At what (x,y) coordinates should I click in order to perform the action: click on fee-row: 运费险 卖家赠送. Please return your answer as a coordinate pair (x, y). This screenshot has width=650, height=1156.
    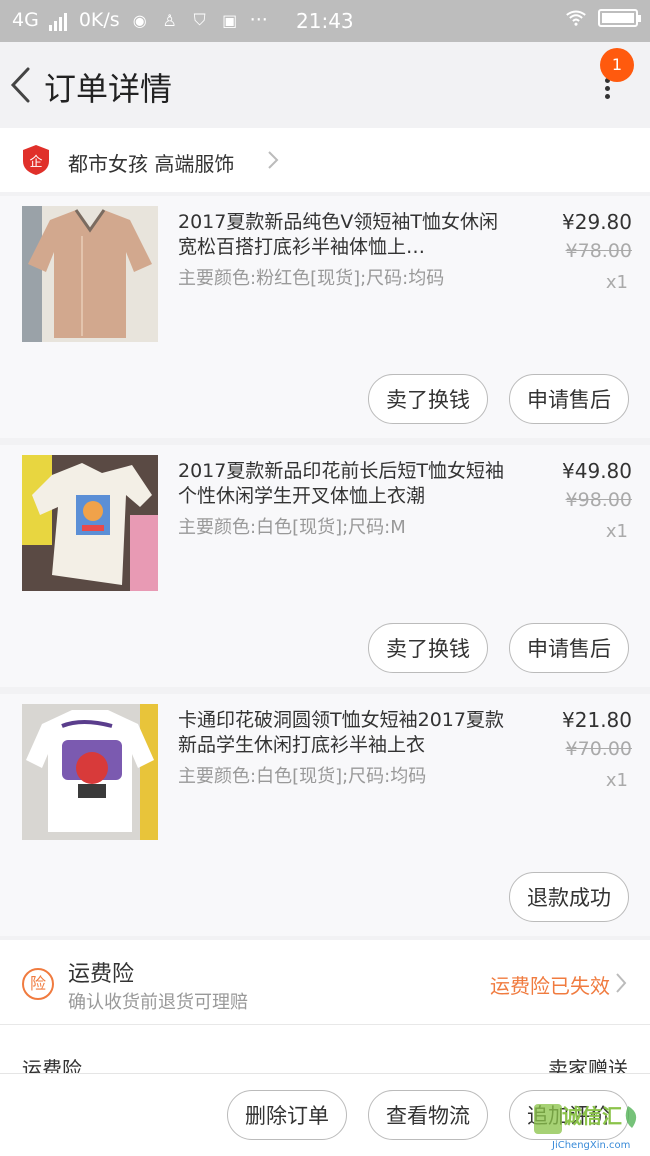
    Looking at the image, I should click on (325, 1053).